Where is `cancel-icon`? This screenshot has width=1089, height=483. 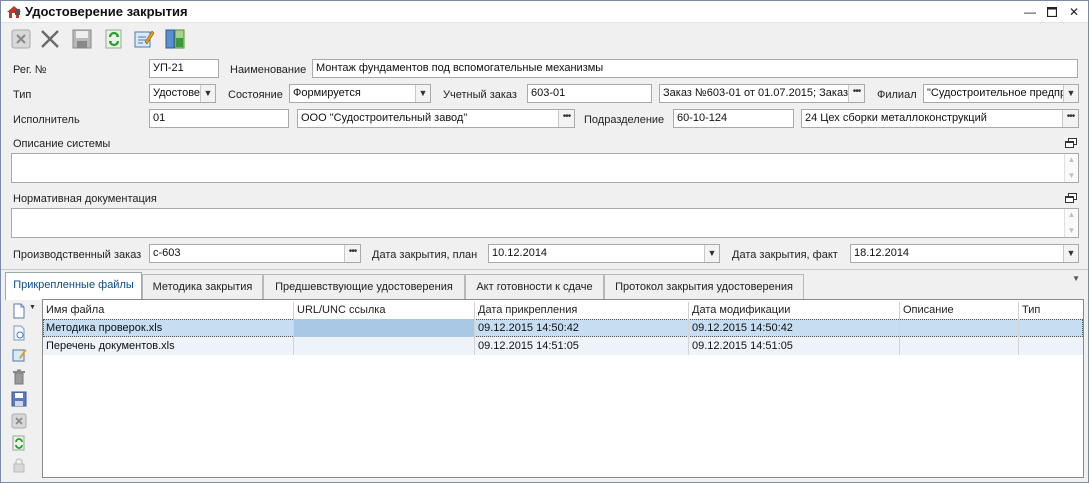
cancel-icon is located at coordinates (21, 39).